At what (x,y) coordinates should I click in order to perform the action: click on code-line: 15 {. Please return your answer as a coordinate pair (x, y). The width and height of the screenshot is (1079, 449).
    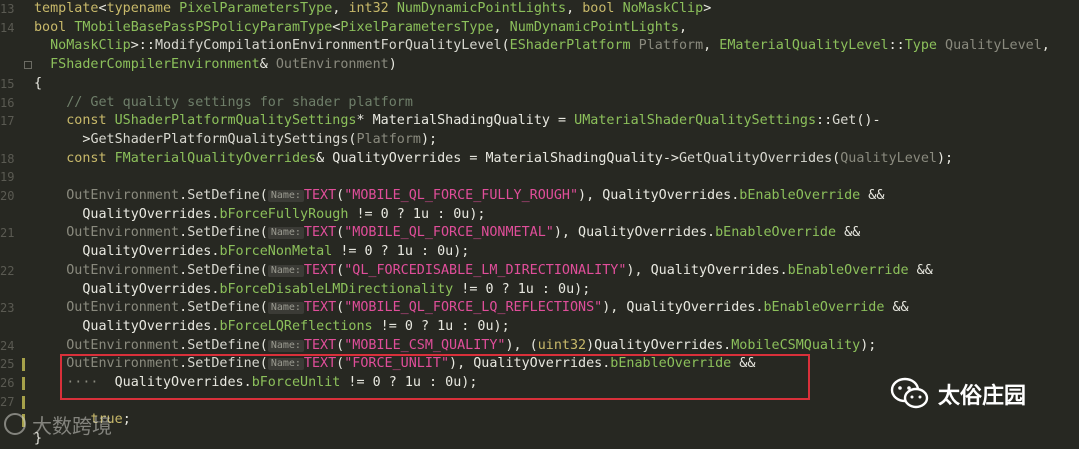
    Looking at the image, I should click on (539, 84).